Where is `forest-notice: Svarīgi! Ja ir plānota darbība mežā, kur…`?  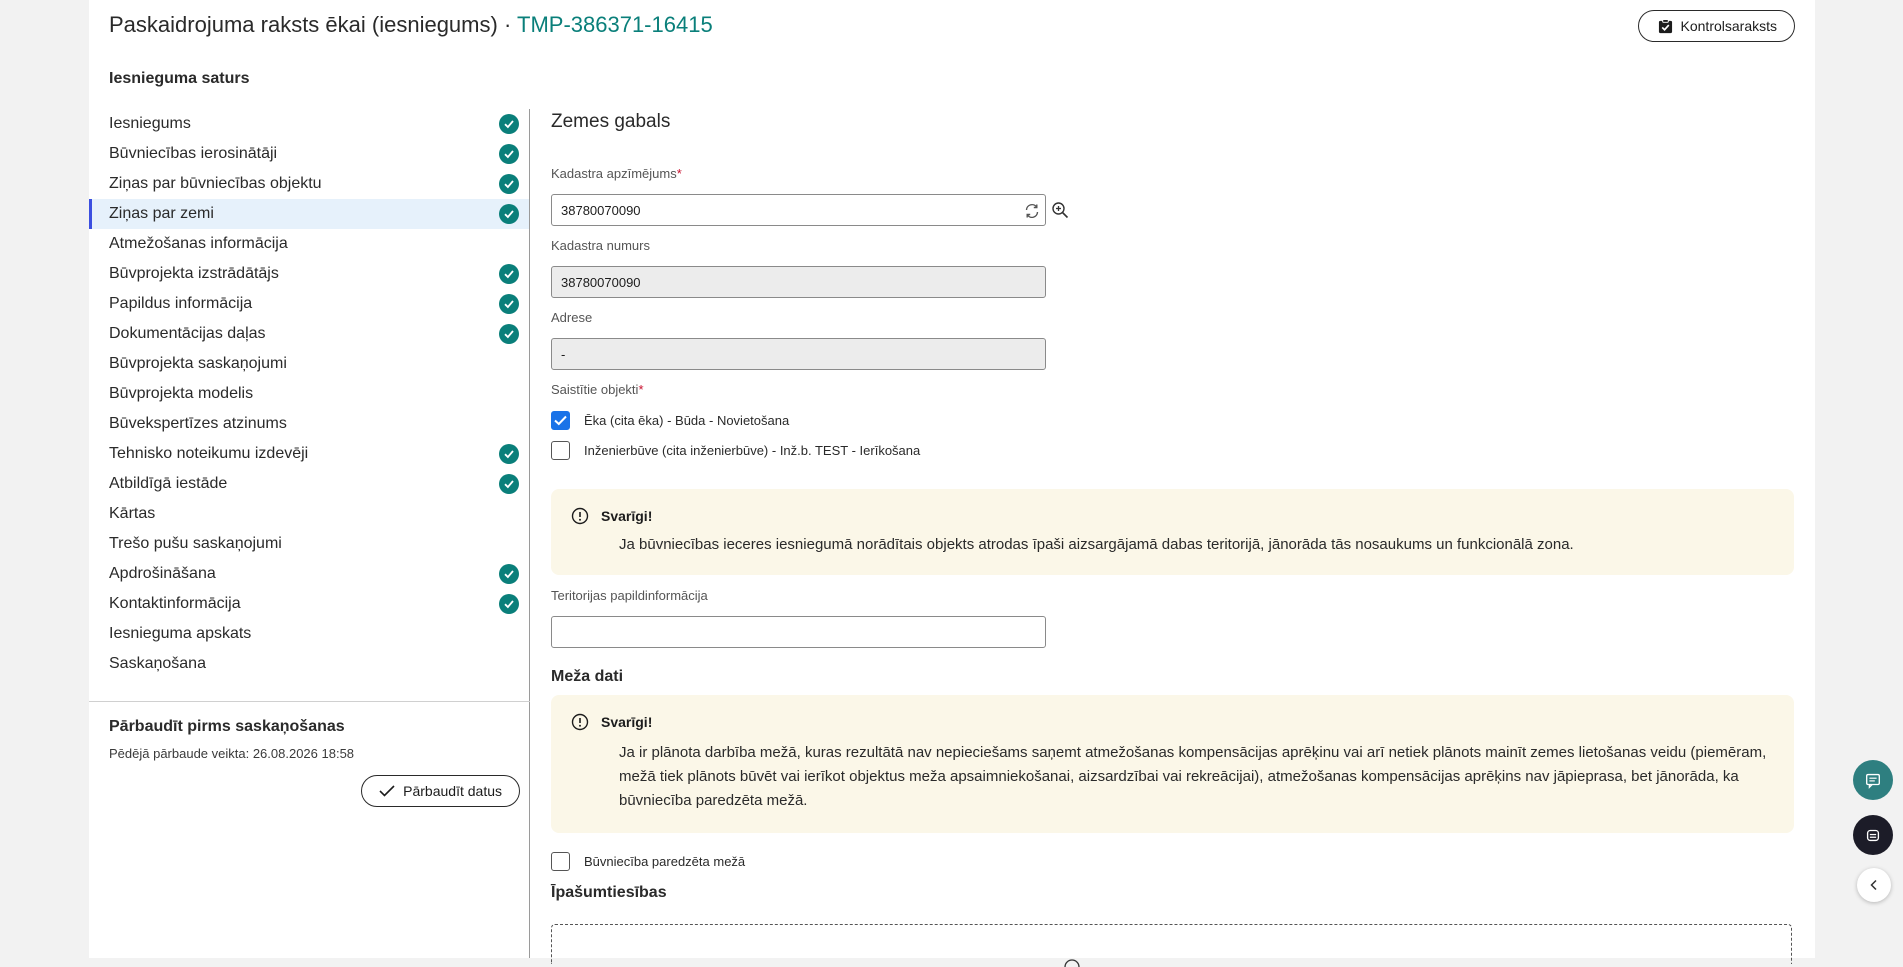 forest-notice: Svarīgi! Ja ir plānota darbība mežā, kur… is located at coordinates (1172, 764).